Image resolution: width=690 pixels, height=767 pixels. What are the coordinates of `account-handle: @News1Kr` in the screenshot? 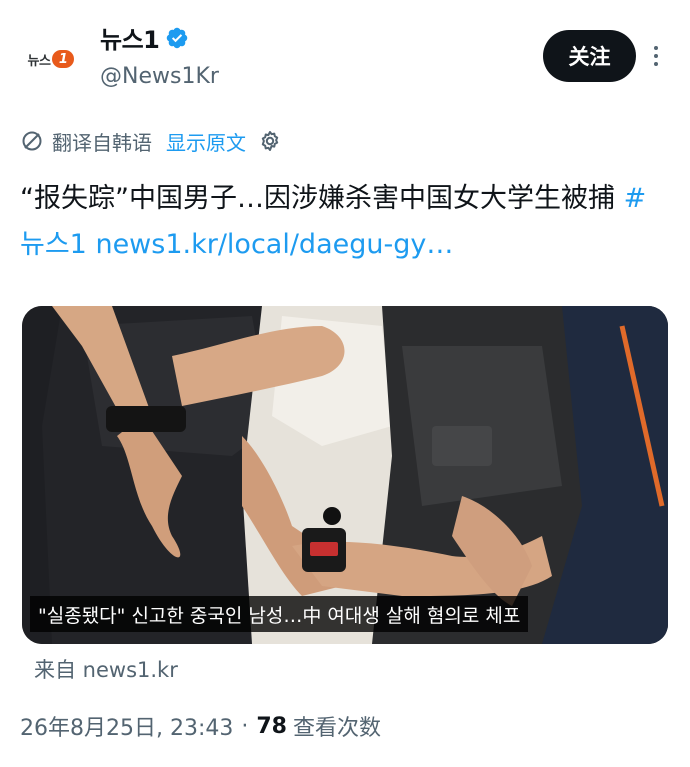 It's located at (159, 76).